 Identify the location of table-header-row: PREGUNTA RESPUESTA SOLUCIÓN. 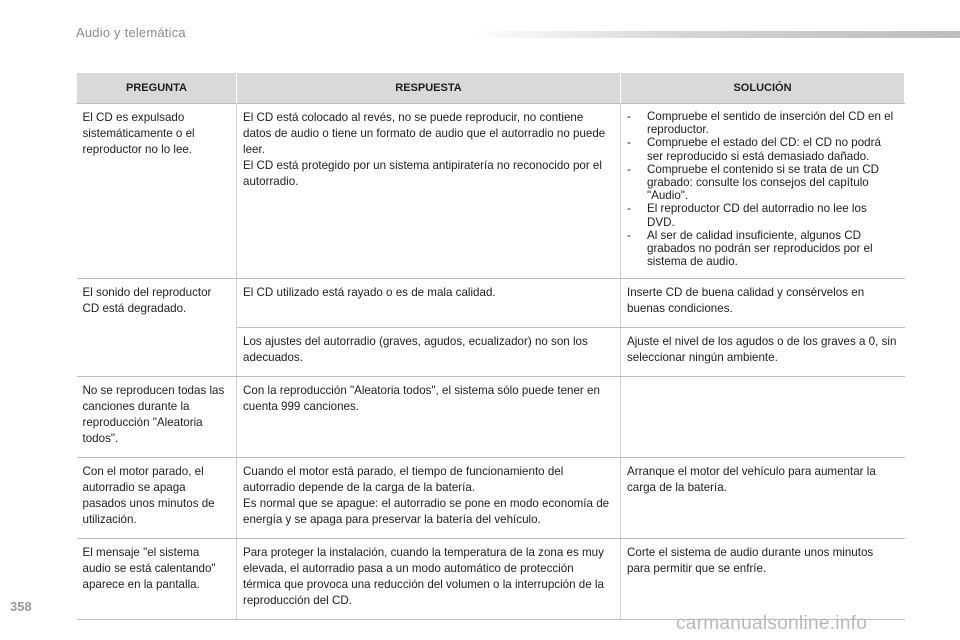
(490, 88).